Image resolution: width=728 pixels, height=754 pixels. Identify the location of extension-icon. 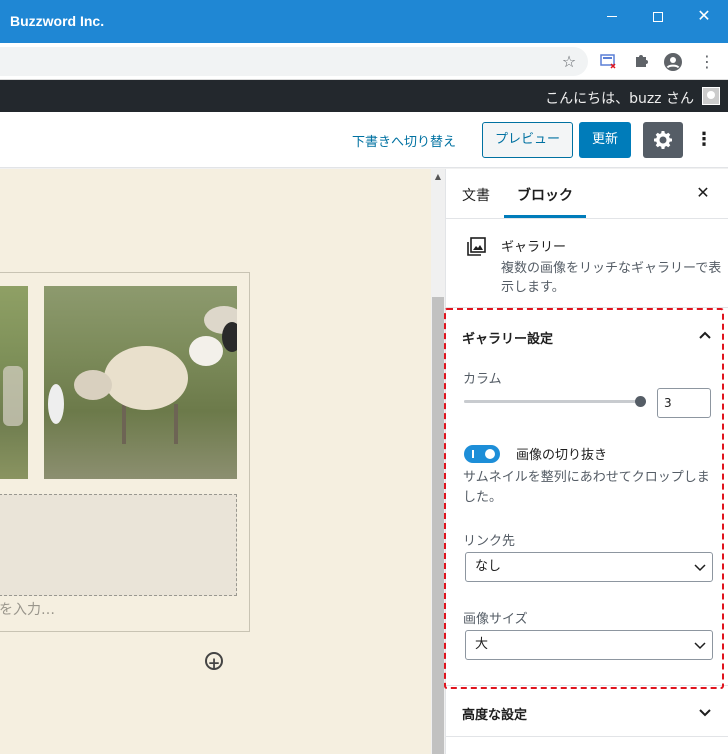
(608, 62).